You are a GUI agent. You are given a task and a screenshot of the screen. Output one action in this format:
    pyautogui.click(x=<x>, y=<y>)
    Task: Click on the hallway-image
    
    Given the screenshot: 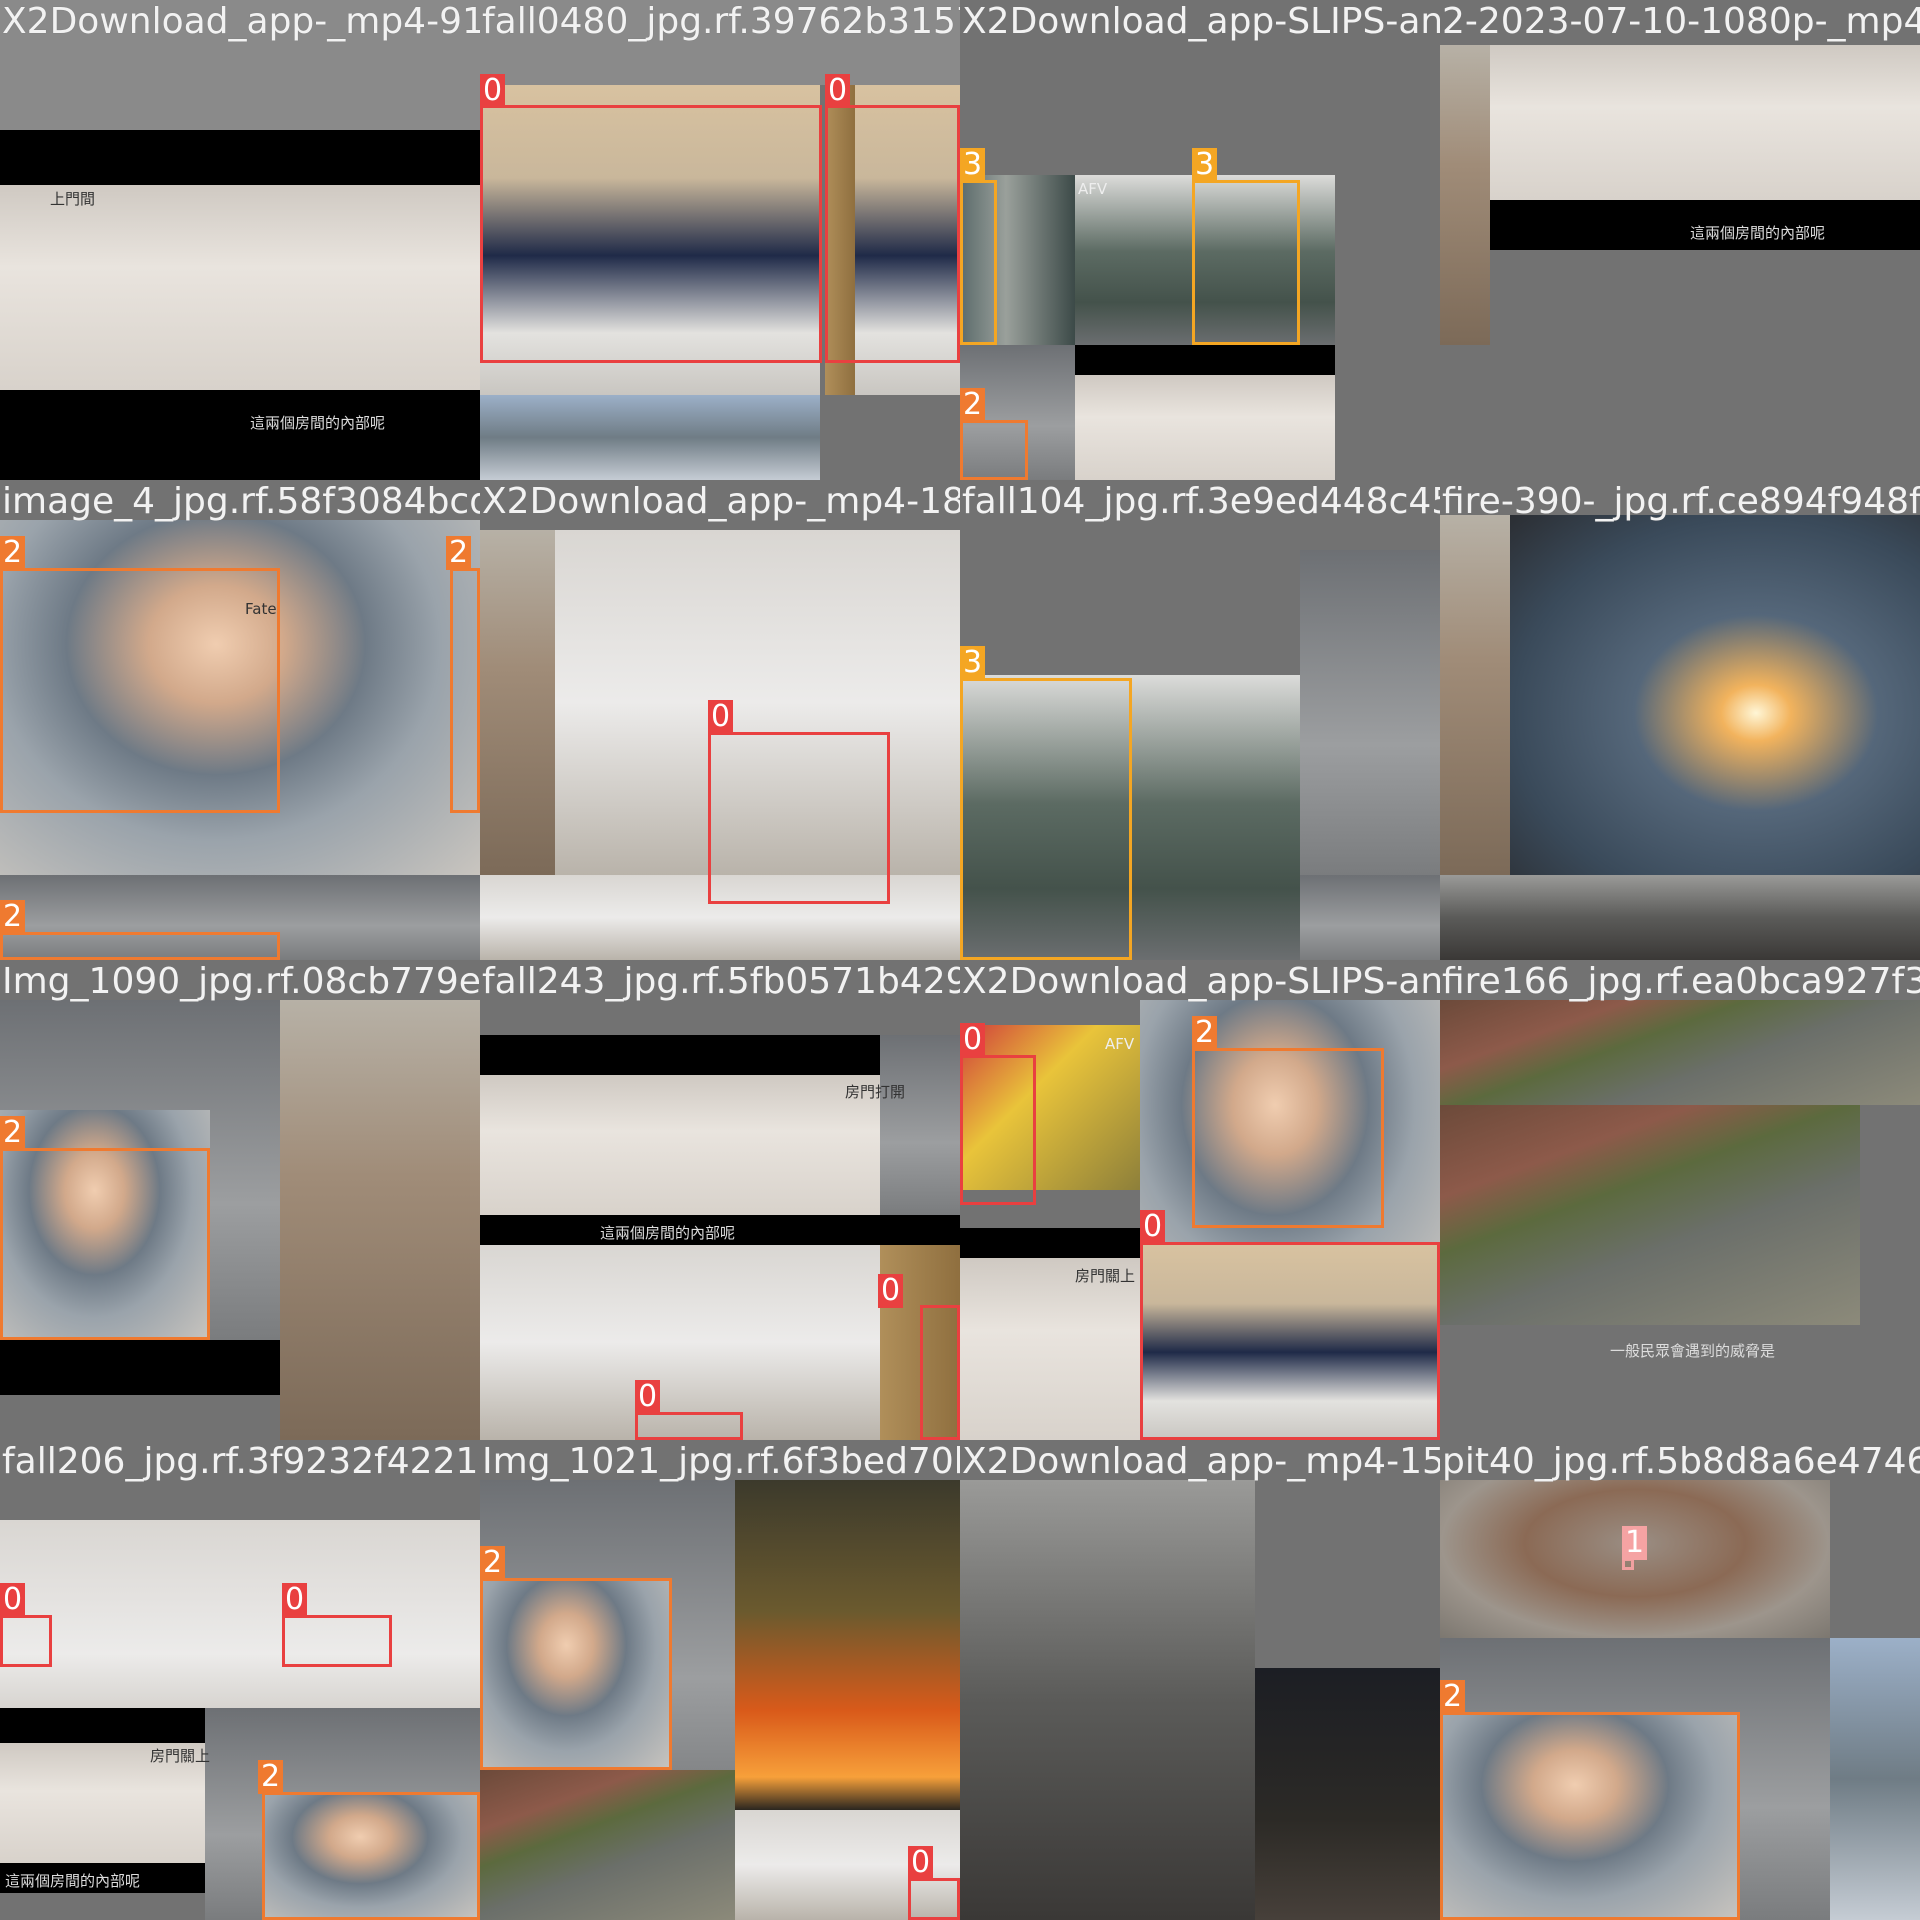 What is the action you would take?
    pyautogui.click(x=680, y=1342)
    